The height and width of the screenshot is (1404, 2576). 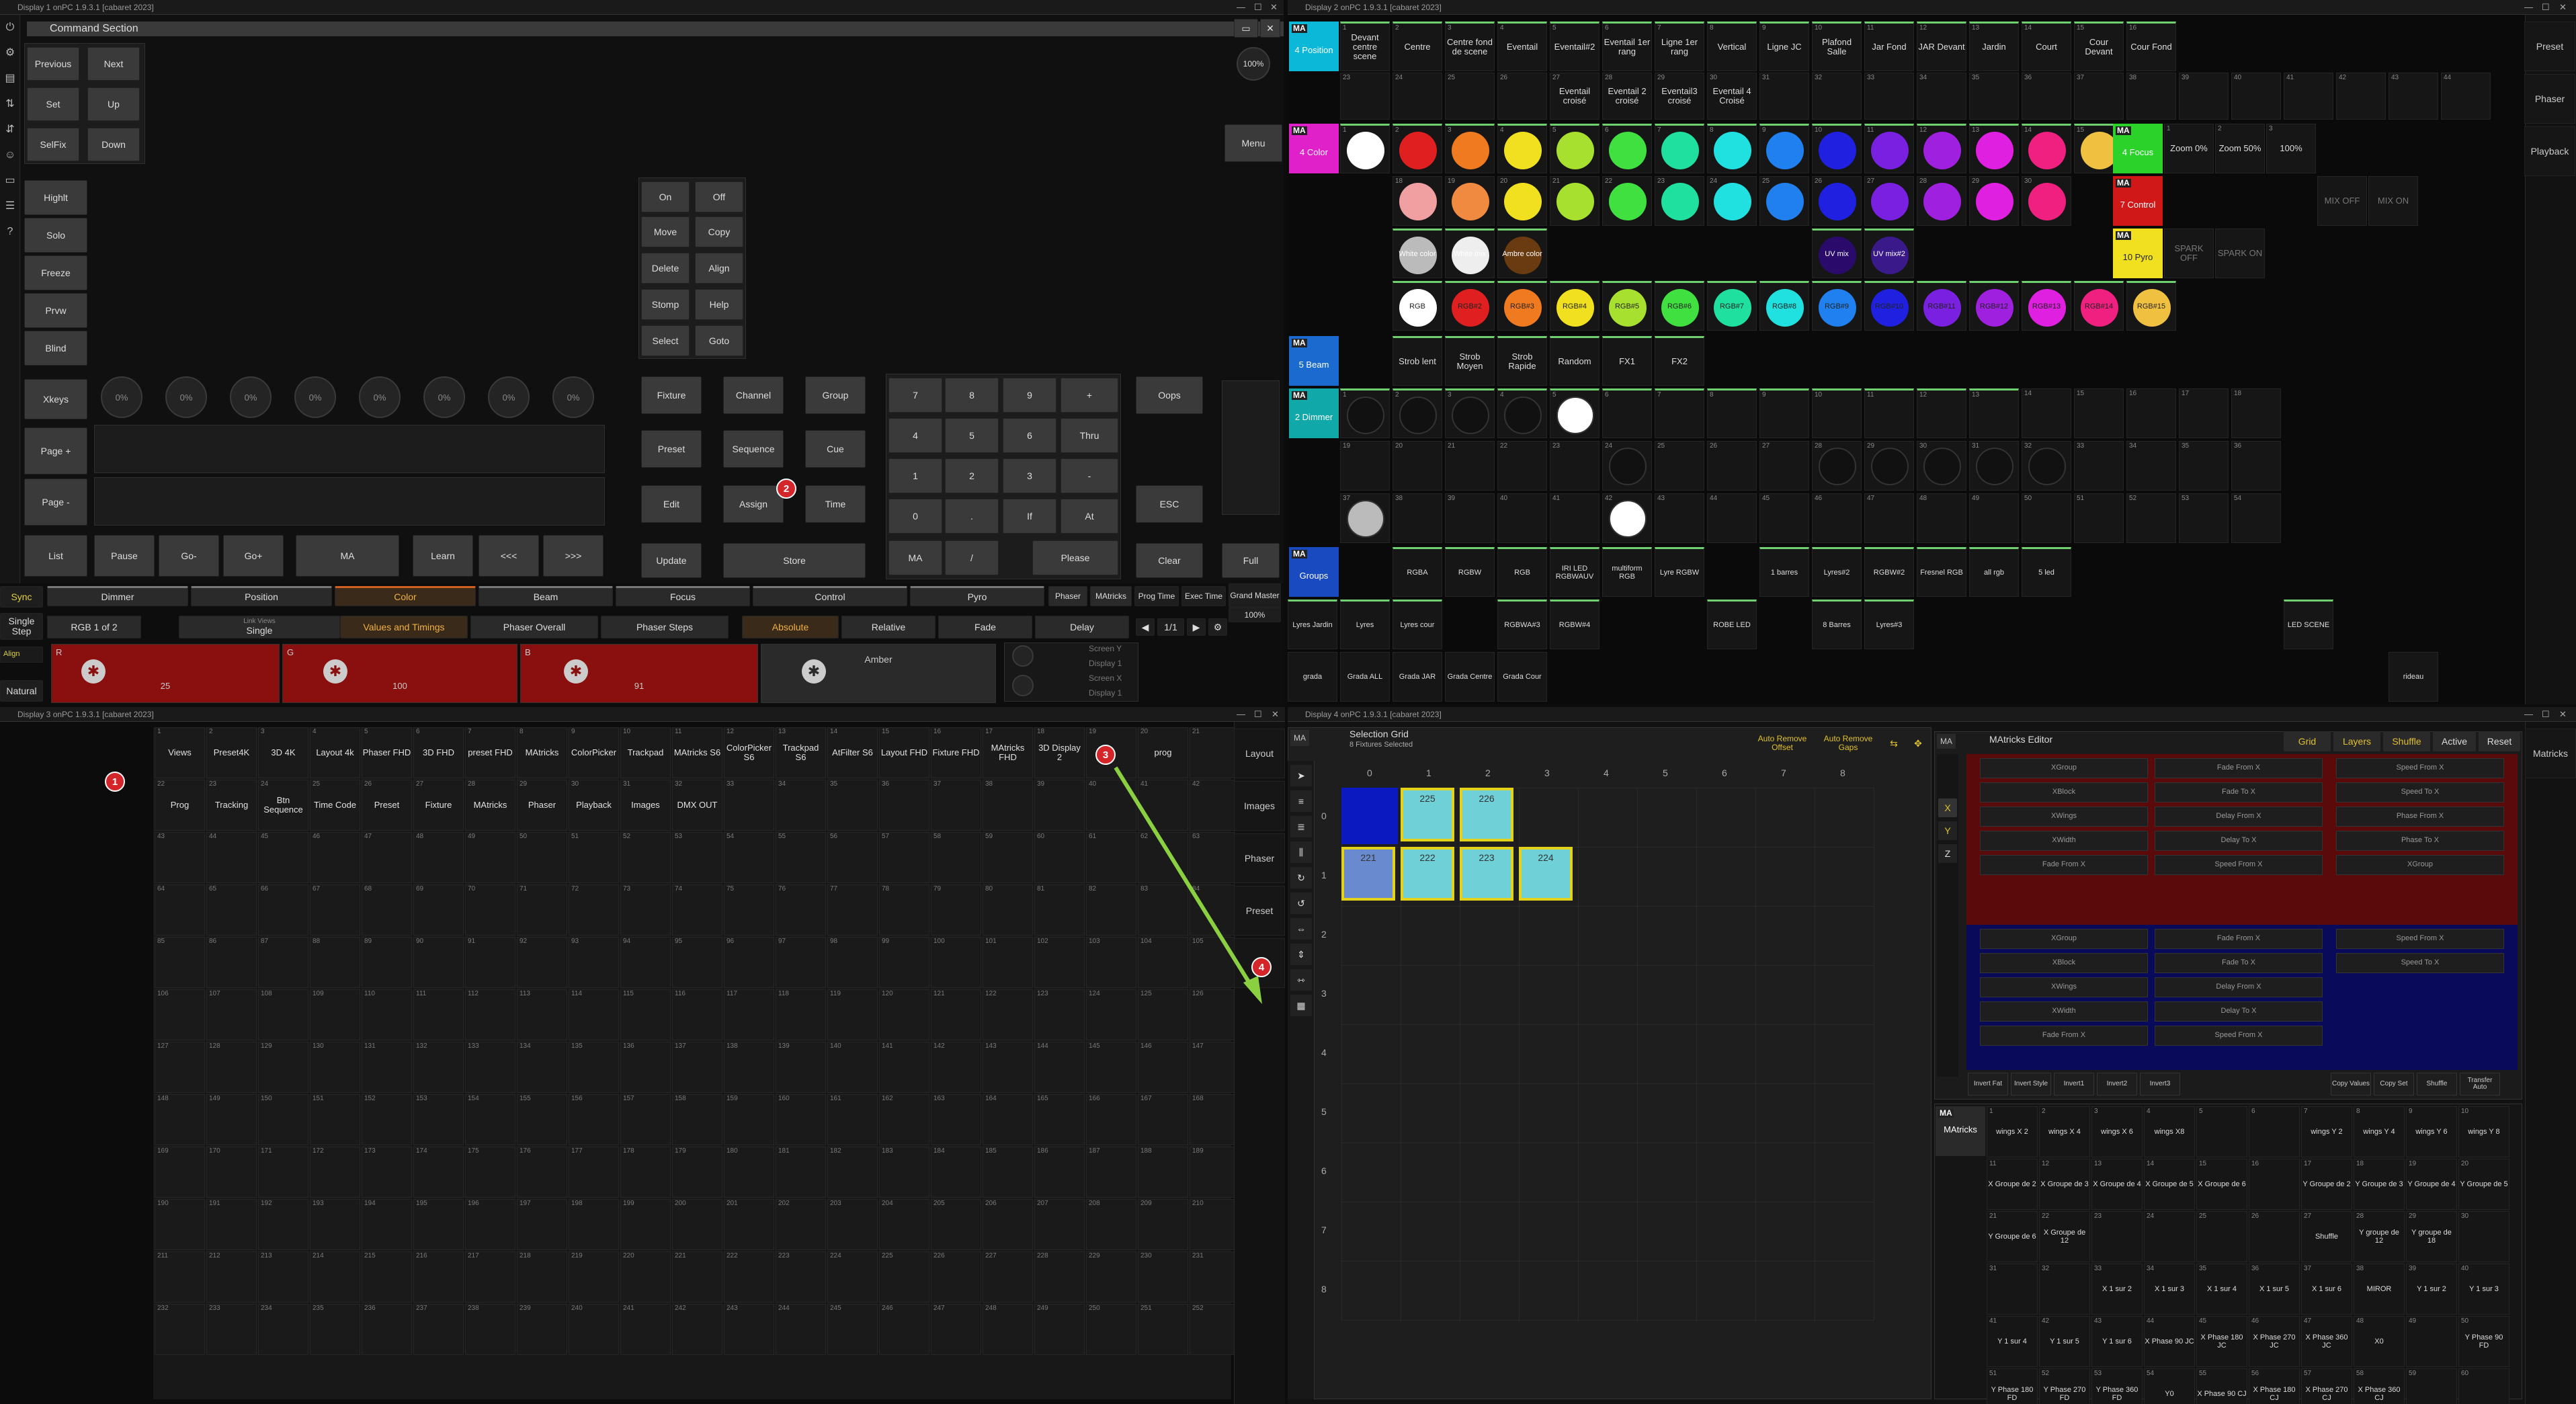 What do you see at coordinates (2064, 987) in the screenshot?
I see `matricks-field: XWings` at bounding box center [2064, 987].